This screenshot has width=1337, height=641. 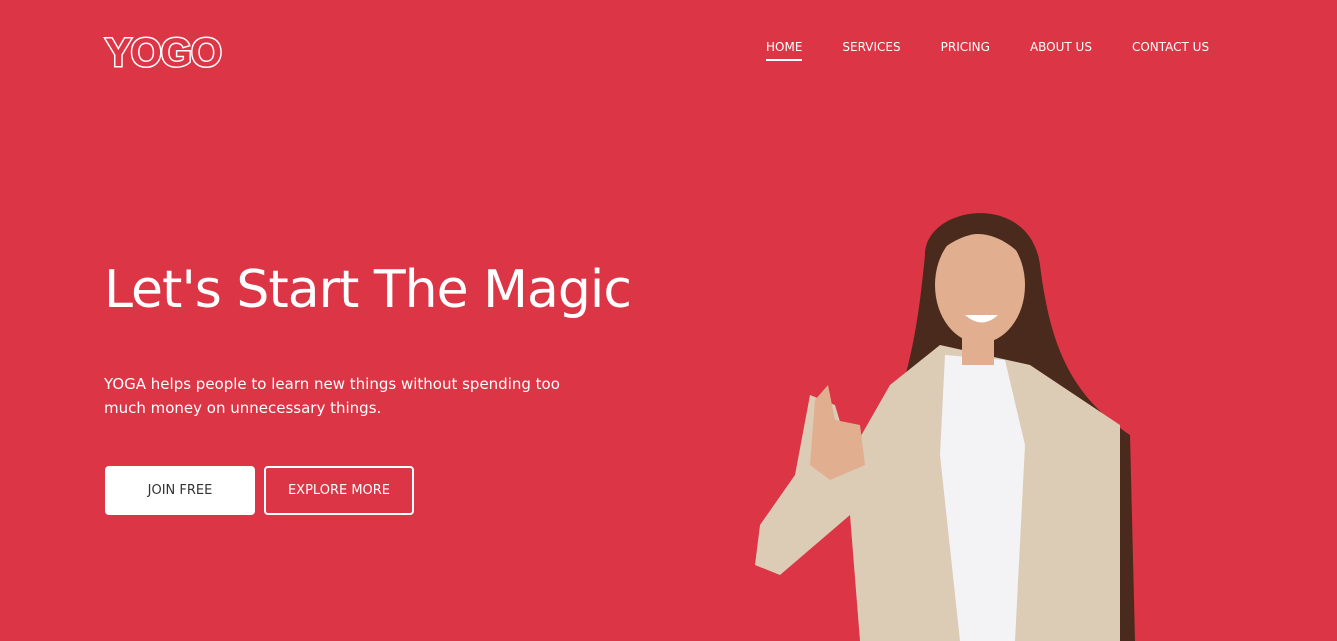 I want to click on explore-more-button: EXPLORE MORE, so click(x=339, y=490).